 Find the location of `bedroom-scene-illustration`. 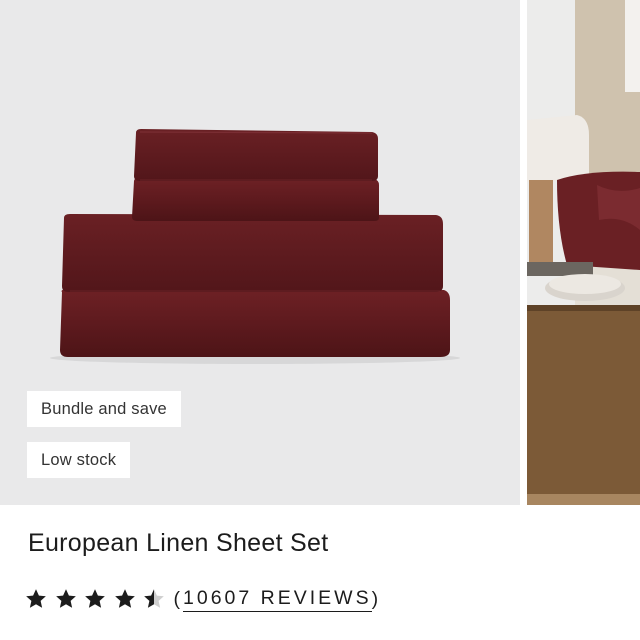

bedroom-scene-illustration is located at coordinates (583, 252).